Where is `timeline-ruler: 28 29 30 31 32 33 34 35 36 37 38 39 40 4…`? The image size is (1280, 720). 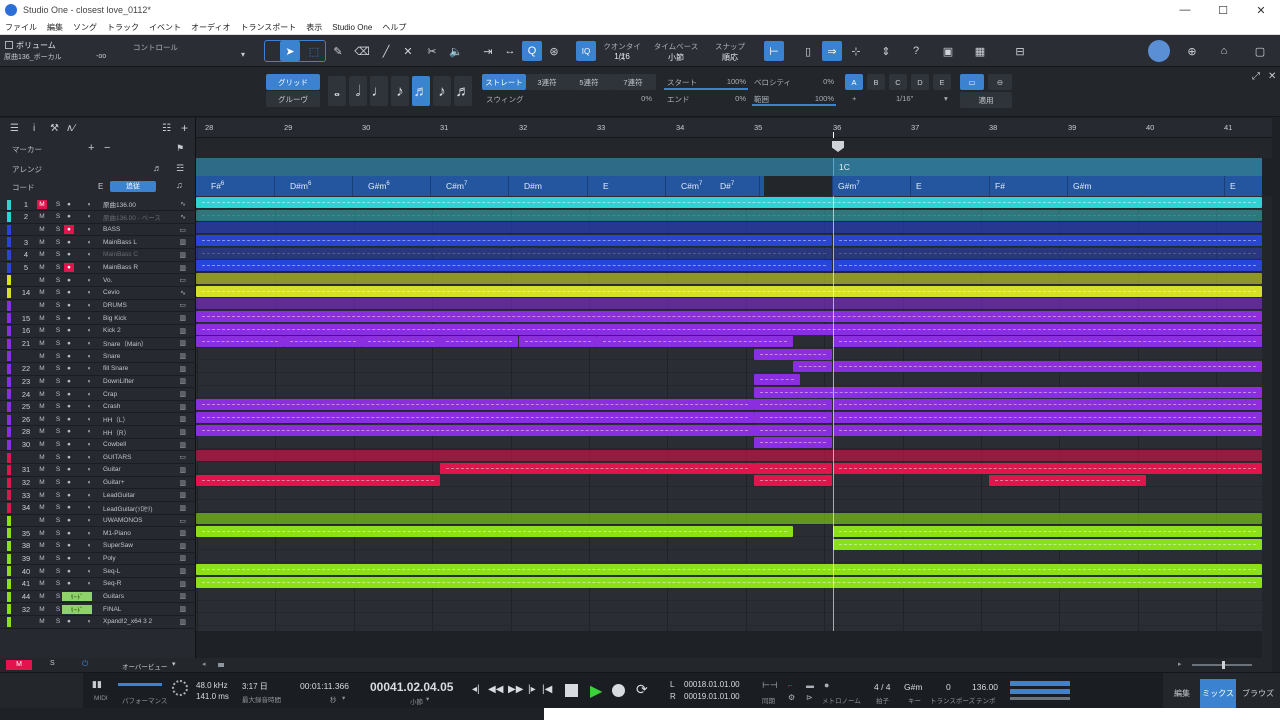
timeline-ruler: 28 29 30 31 32 33 34 35 36 37 38 39 40 4… is located at coordinates (734, 128).